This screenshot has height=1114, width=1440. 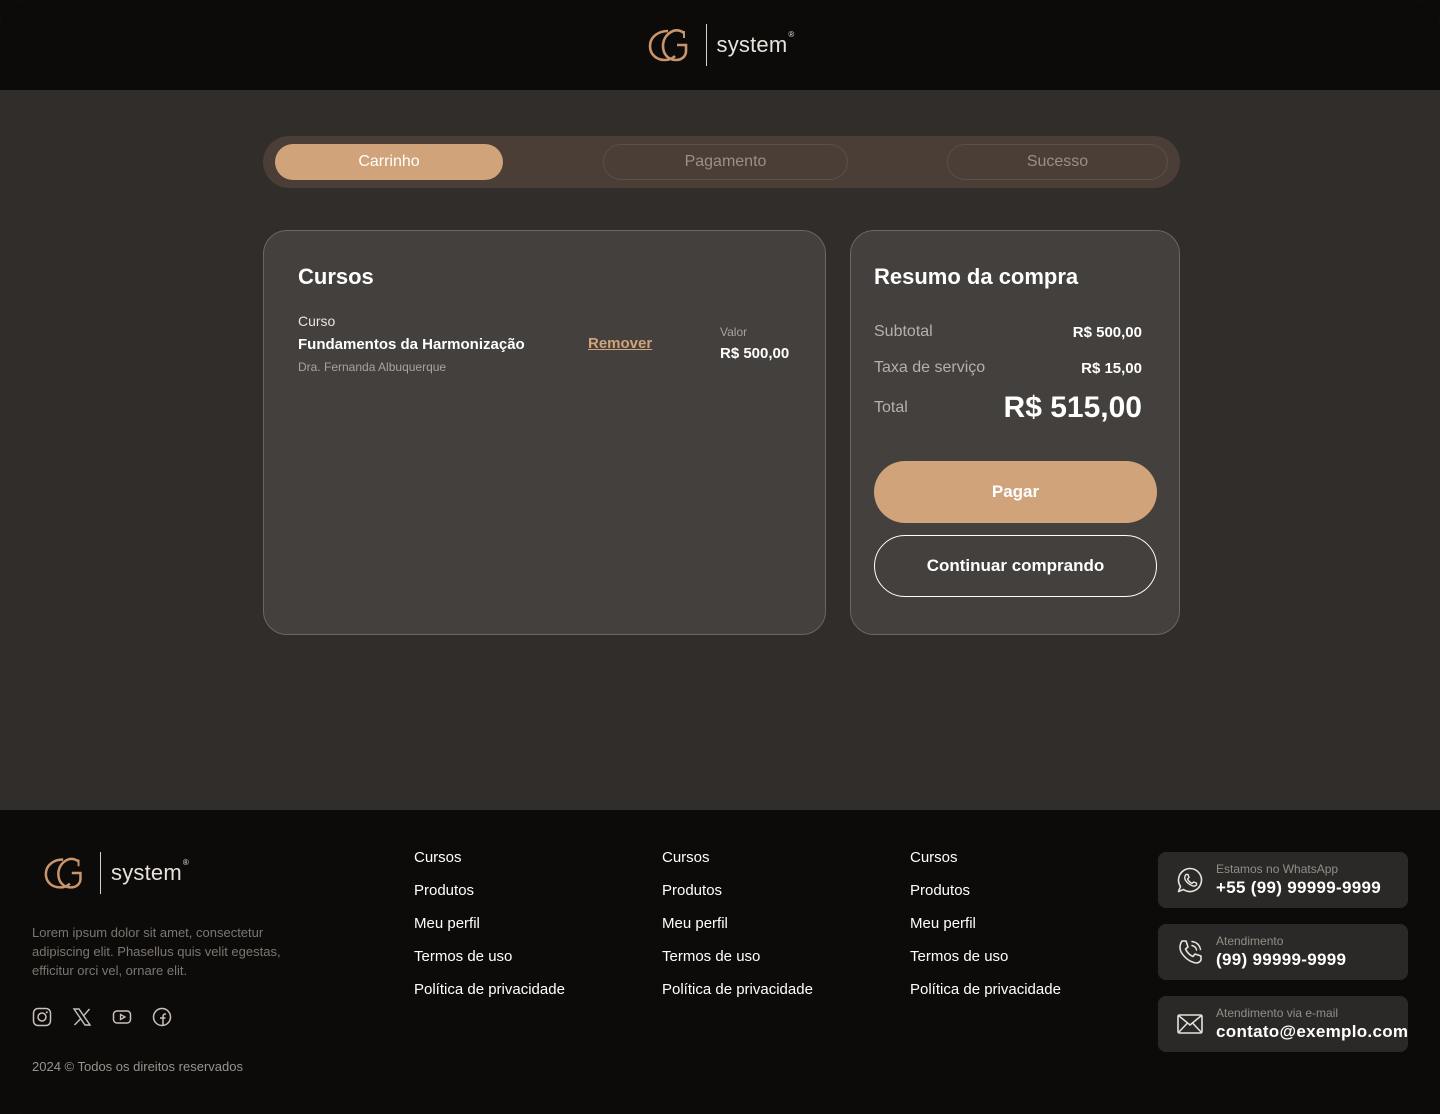 What do you see at coordinates (1277, 1013) in the screenshot?
I see `contact-label: Atendimento via e-mail` at bounding box center [1277, 1013].